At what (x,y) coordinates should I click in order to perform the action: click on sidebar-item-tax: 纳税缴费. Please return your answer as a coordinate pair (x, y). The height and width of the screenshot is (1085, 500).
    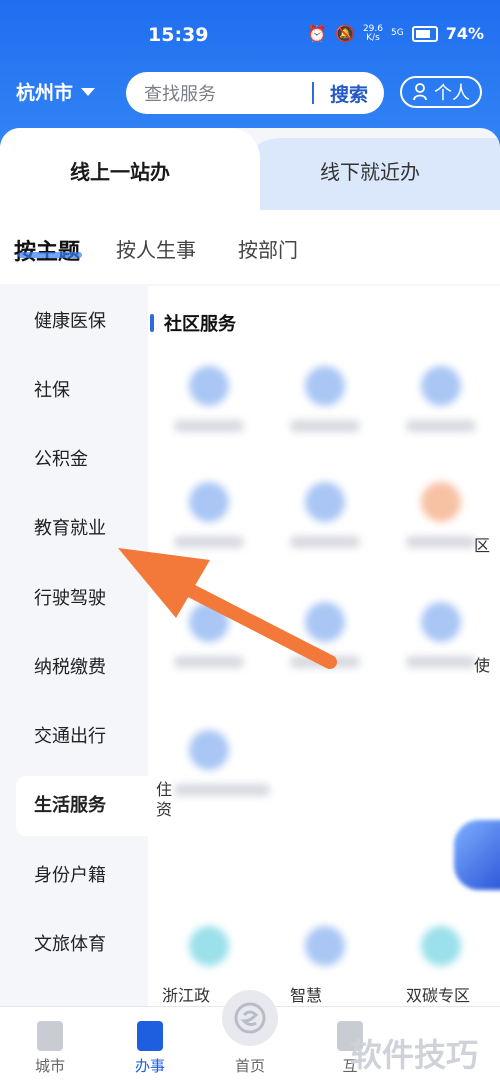
    Looking at the image, I should click on (75, 668).